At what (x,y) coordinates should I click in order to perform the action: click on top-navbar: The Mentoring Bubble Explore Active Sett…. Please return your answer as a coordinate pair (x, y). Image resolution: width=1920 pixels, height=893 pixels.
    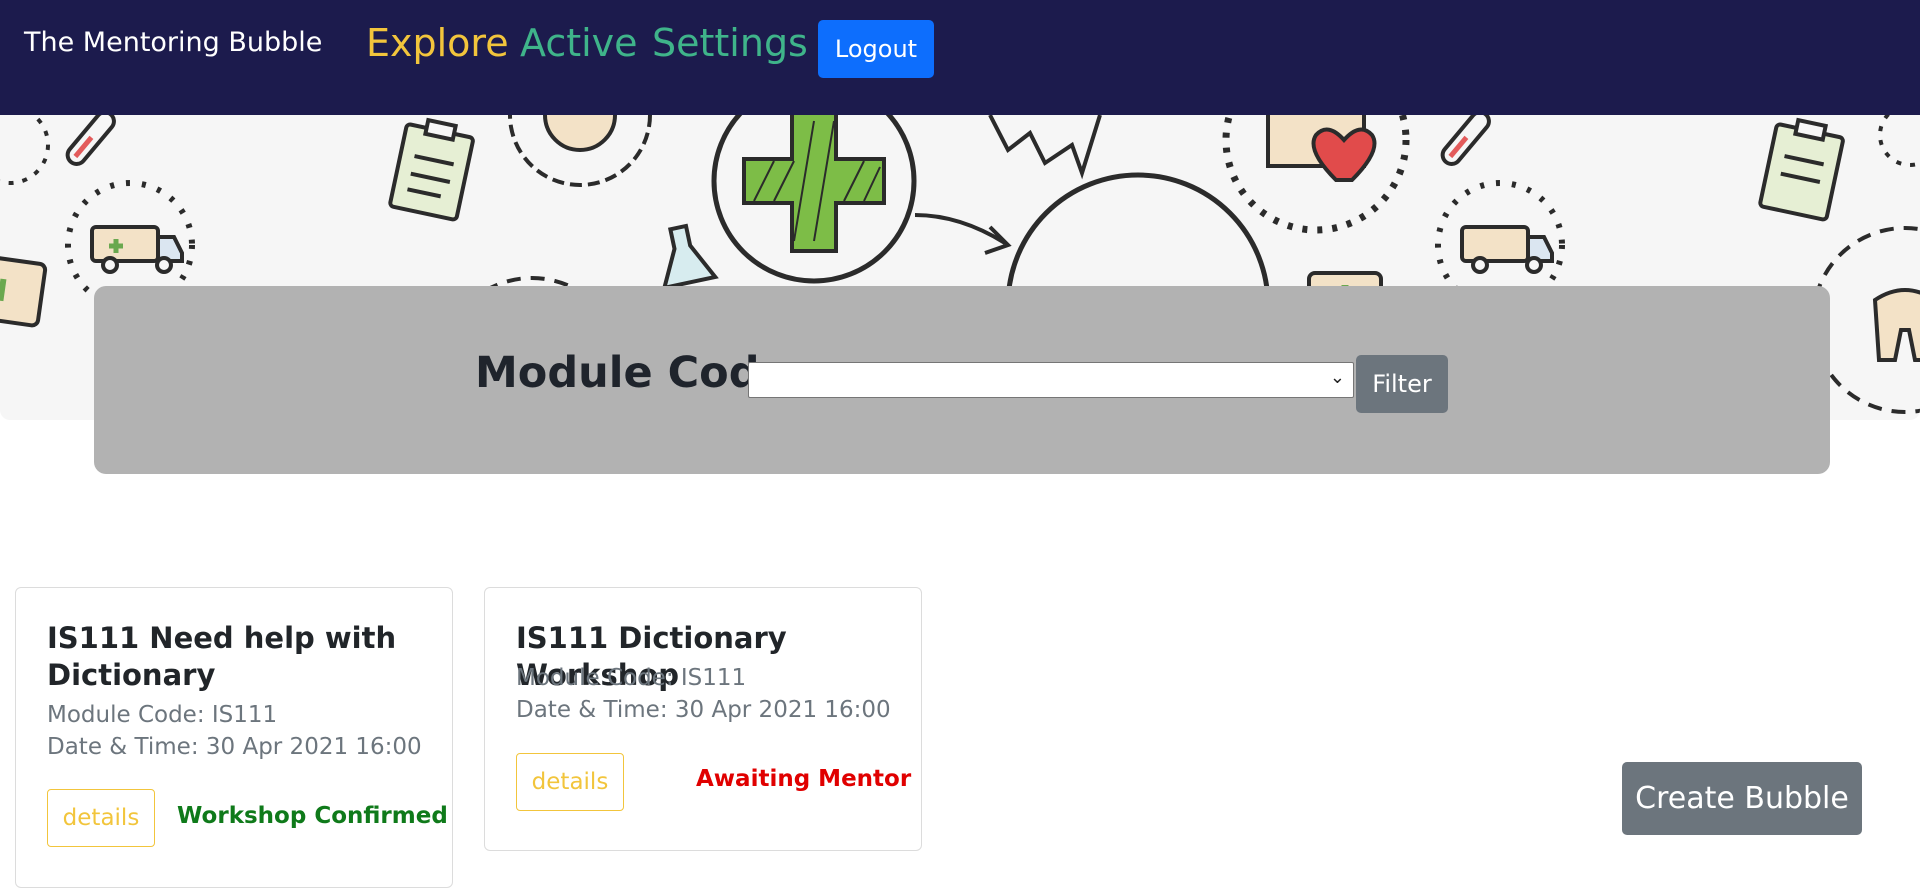
    Looking at the image, I should click on (960, 57).